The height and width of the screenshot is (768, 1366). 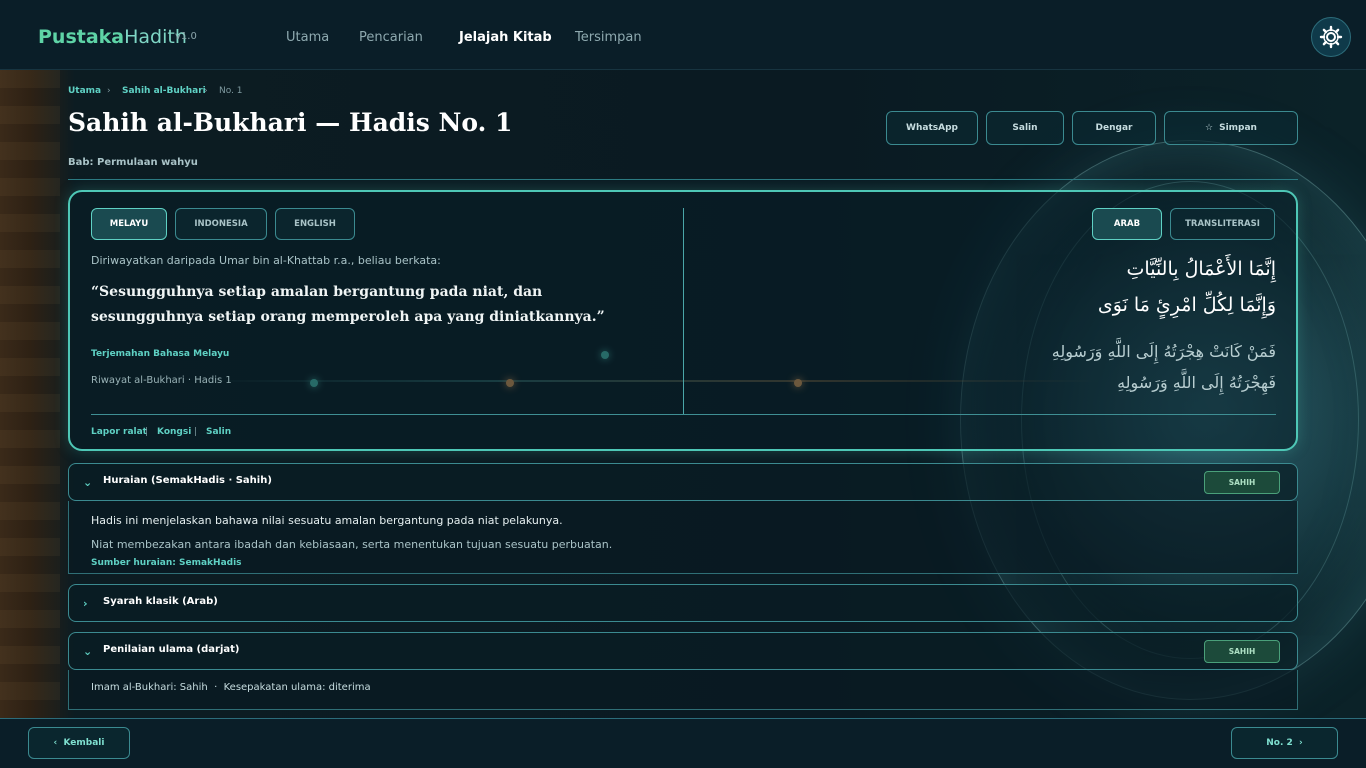 I want to click on brand-logo: PustakaHadith, so click(x=112, y=37).